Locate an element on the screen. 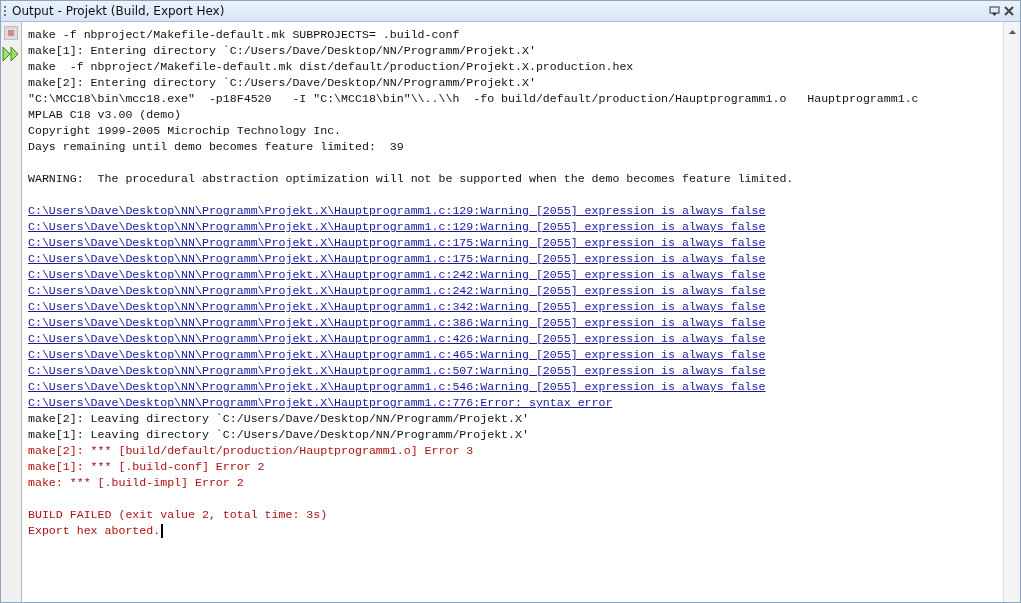 This screenshot has height=603, width=1021. scrollbar is located at coordinates (1011, 312).